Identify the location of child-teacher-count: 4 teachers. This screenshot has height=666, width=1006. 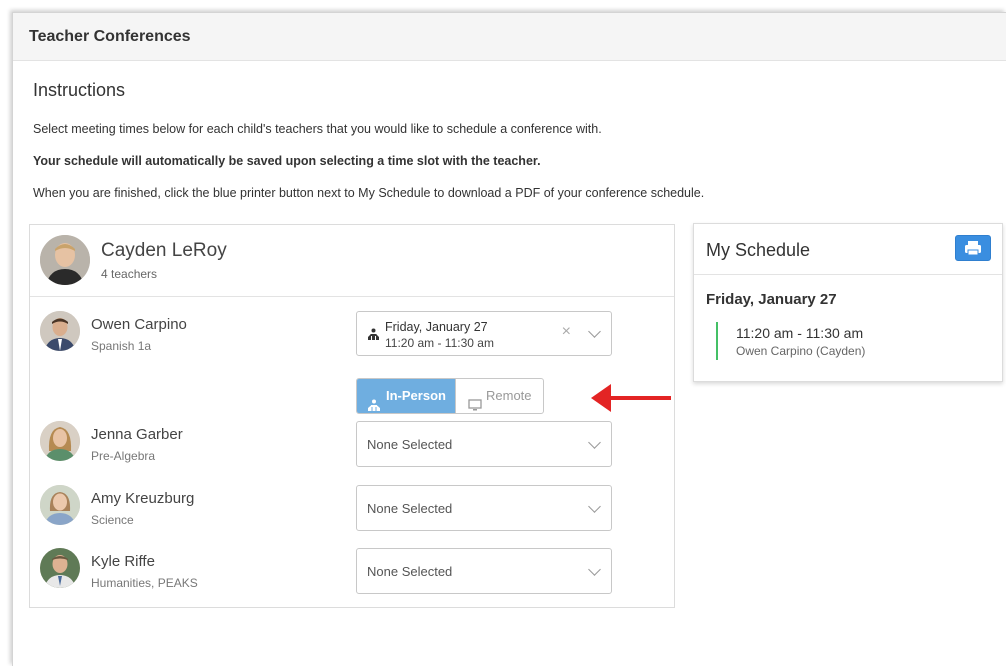
(129, 274).